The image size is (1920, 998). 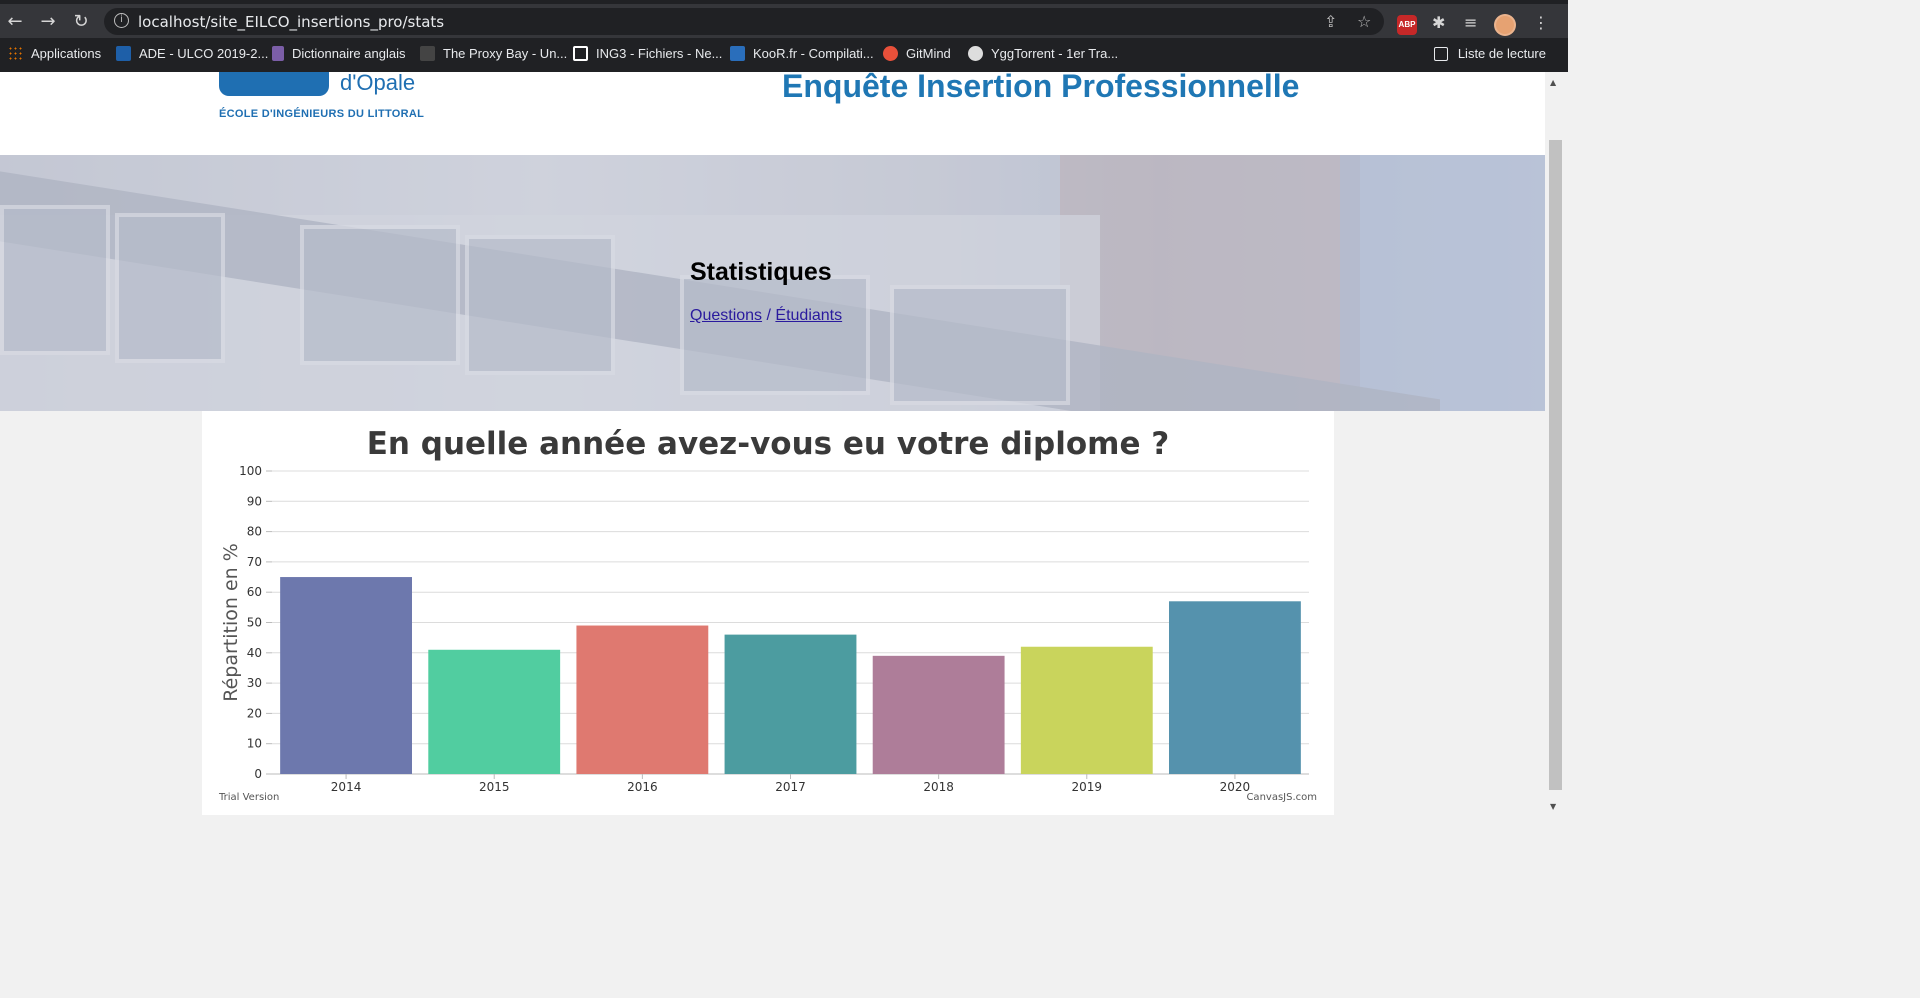 I want to click on y-tick-label: 20, so click(x=254, y=713).